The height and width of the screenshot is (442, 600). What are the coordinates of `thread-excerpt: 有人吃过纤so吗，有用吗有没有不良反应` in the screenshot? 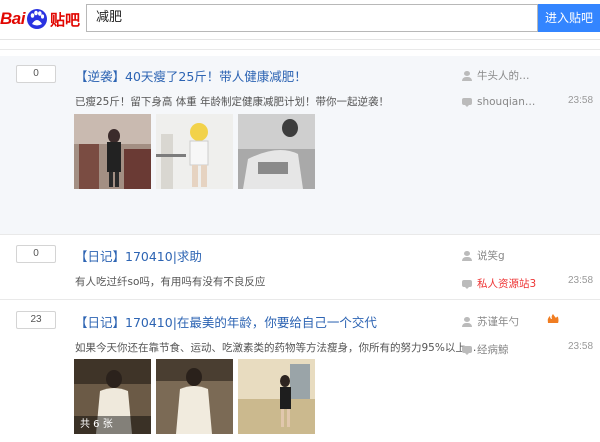 It's located at (170, 282).